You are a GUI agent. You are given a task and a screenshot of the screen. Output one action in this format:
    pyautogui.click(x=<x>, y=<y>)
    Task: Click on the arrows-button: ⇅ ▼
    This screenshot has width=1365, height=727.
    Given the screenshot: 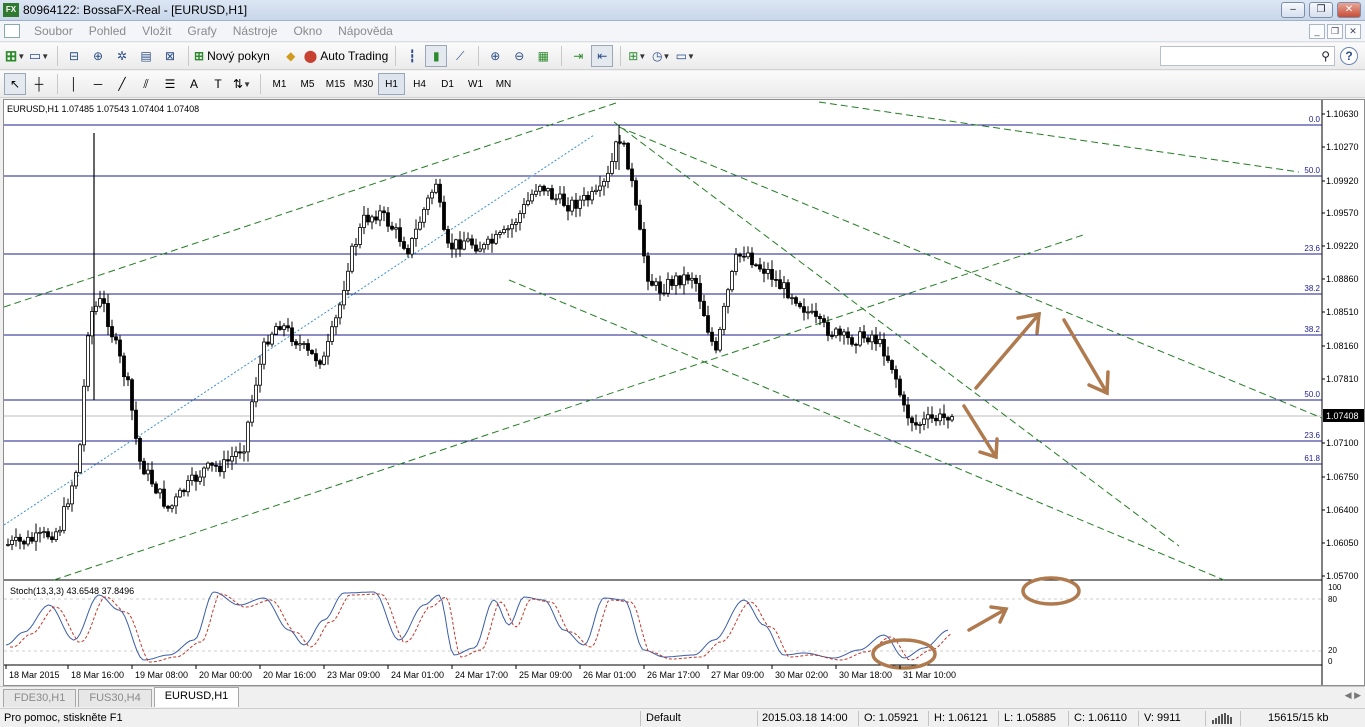 What is the action you would take?
    pyautogui.click(x=242, y=84)
    